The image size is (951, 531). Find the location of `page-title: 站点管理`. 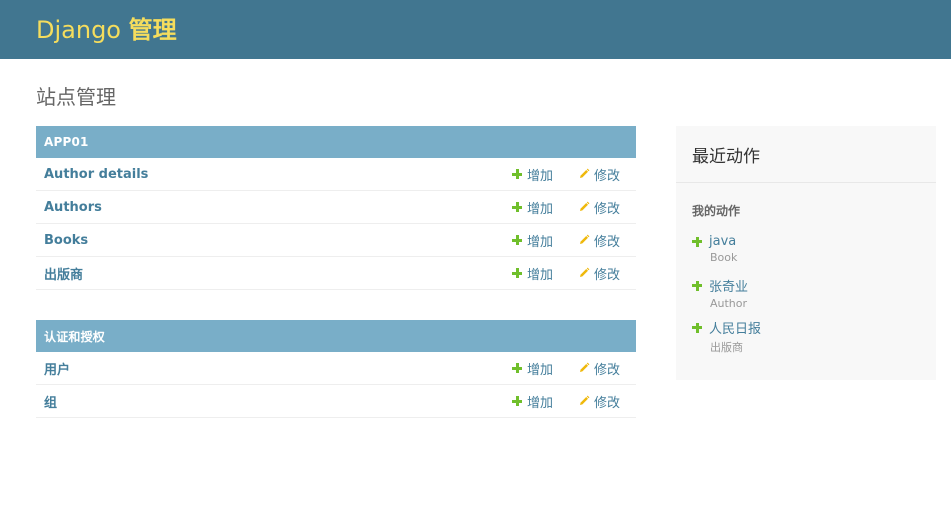

page-title: 站点管理 is located at coordinates (76, 97).